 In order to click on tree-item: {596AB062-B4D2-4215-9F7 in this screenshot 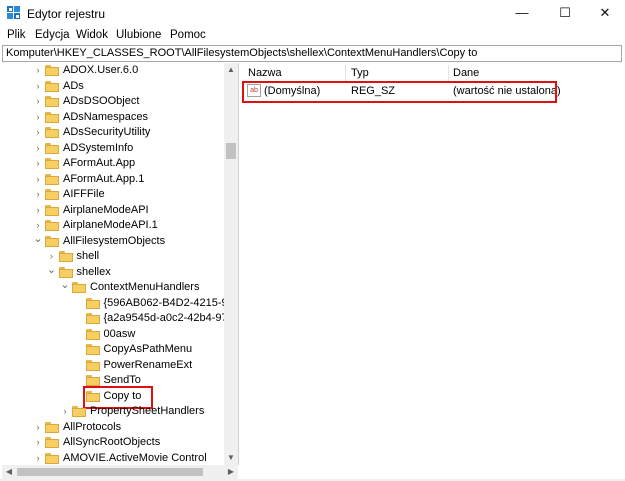, I will do `click(113, 304)`.